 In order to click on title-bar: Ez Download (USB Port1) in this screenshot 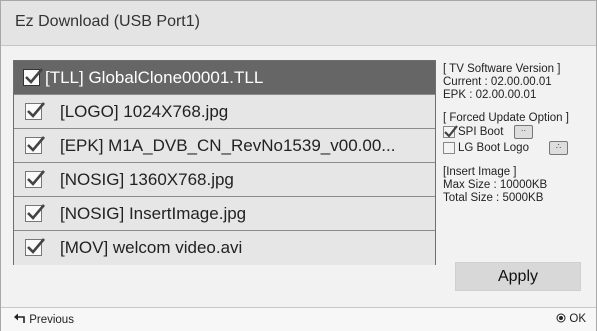, I will do `click(298, 23)`.